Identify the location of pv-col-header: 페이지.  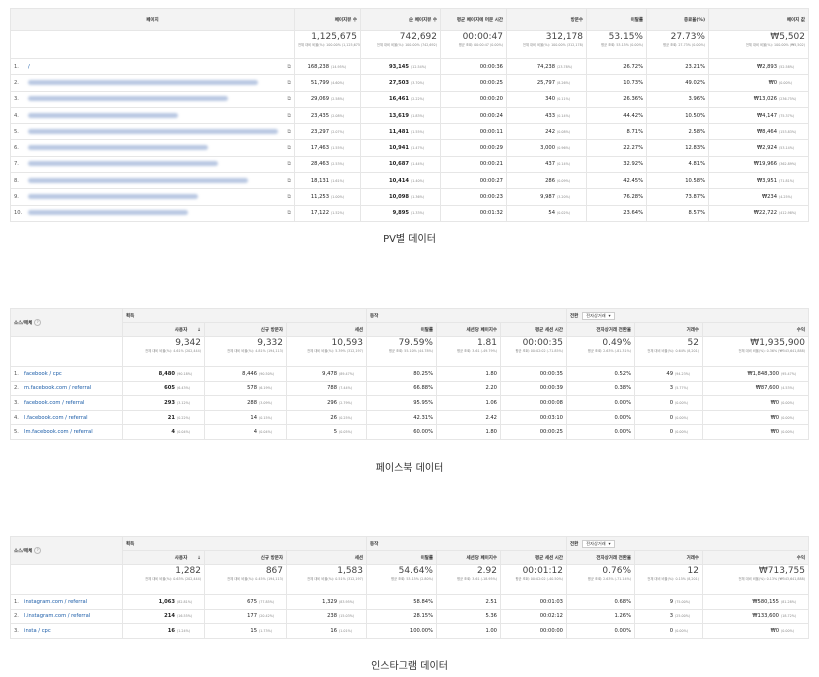
(152, 19).